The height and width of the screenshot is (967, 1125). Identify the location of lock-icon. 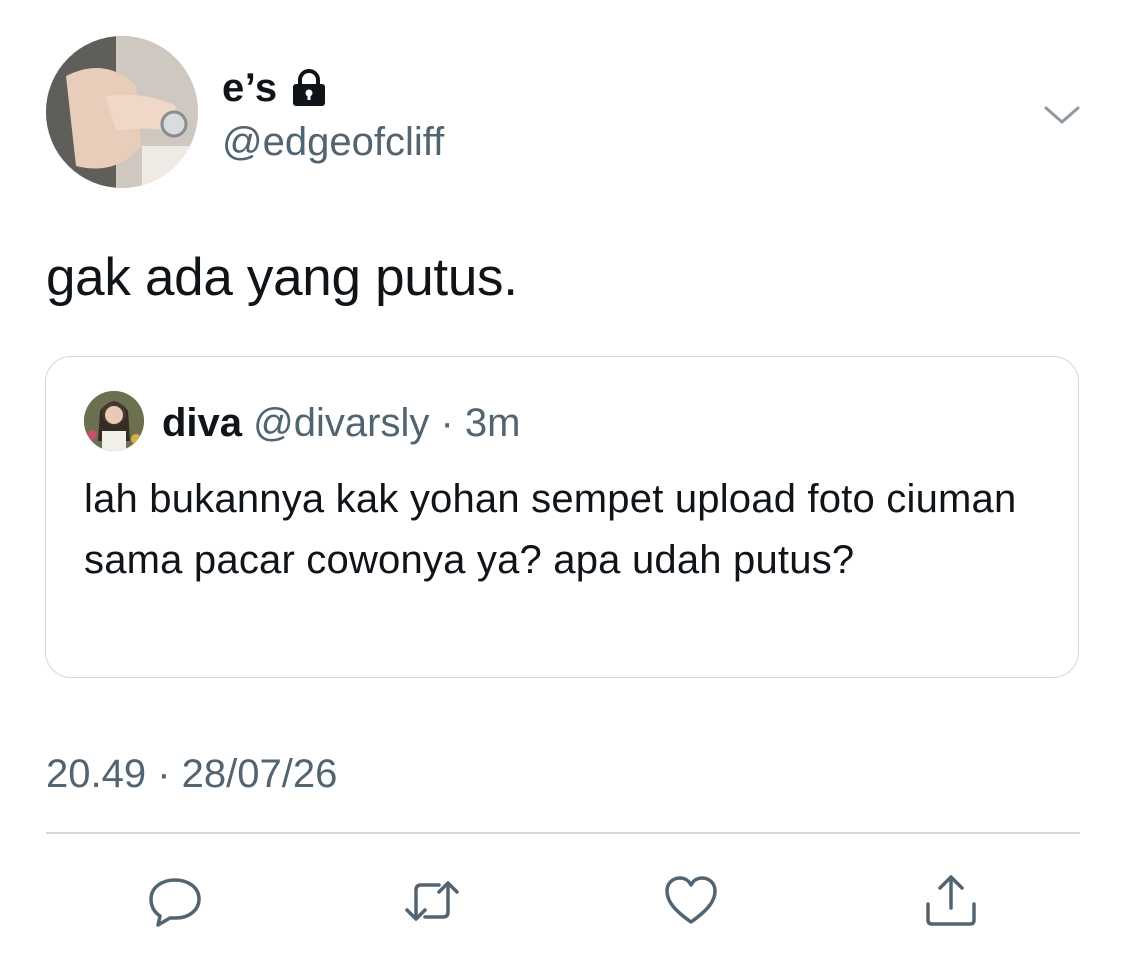
(308, 87).